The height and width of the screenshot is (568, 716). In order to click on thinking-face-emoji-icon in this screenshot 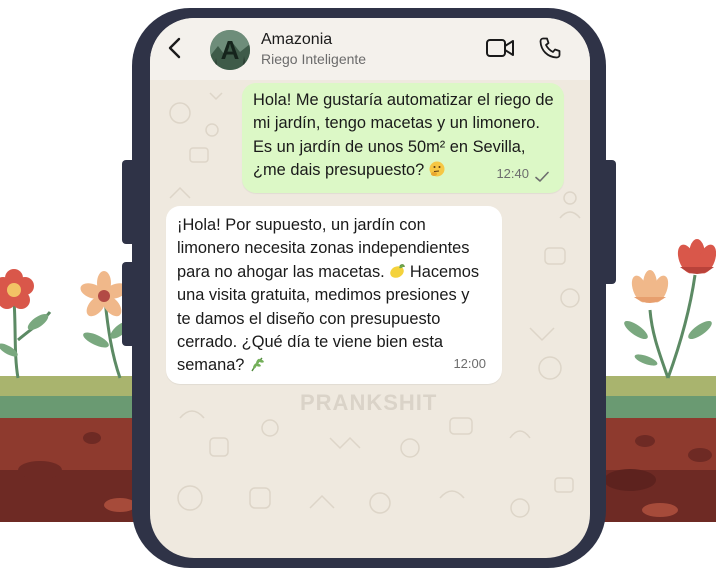, I will do `click(437, 169)`.